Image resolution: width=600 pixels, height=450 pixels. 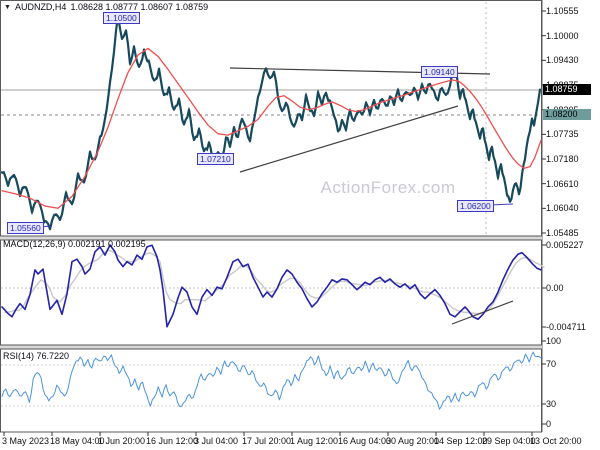 I want to click on price-axis, so click(x=571, y=216).